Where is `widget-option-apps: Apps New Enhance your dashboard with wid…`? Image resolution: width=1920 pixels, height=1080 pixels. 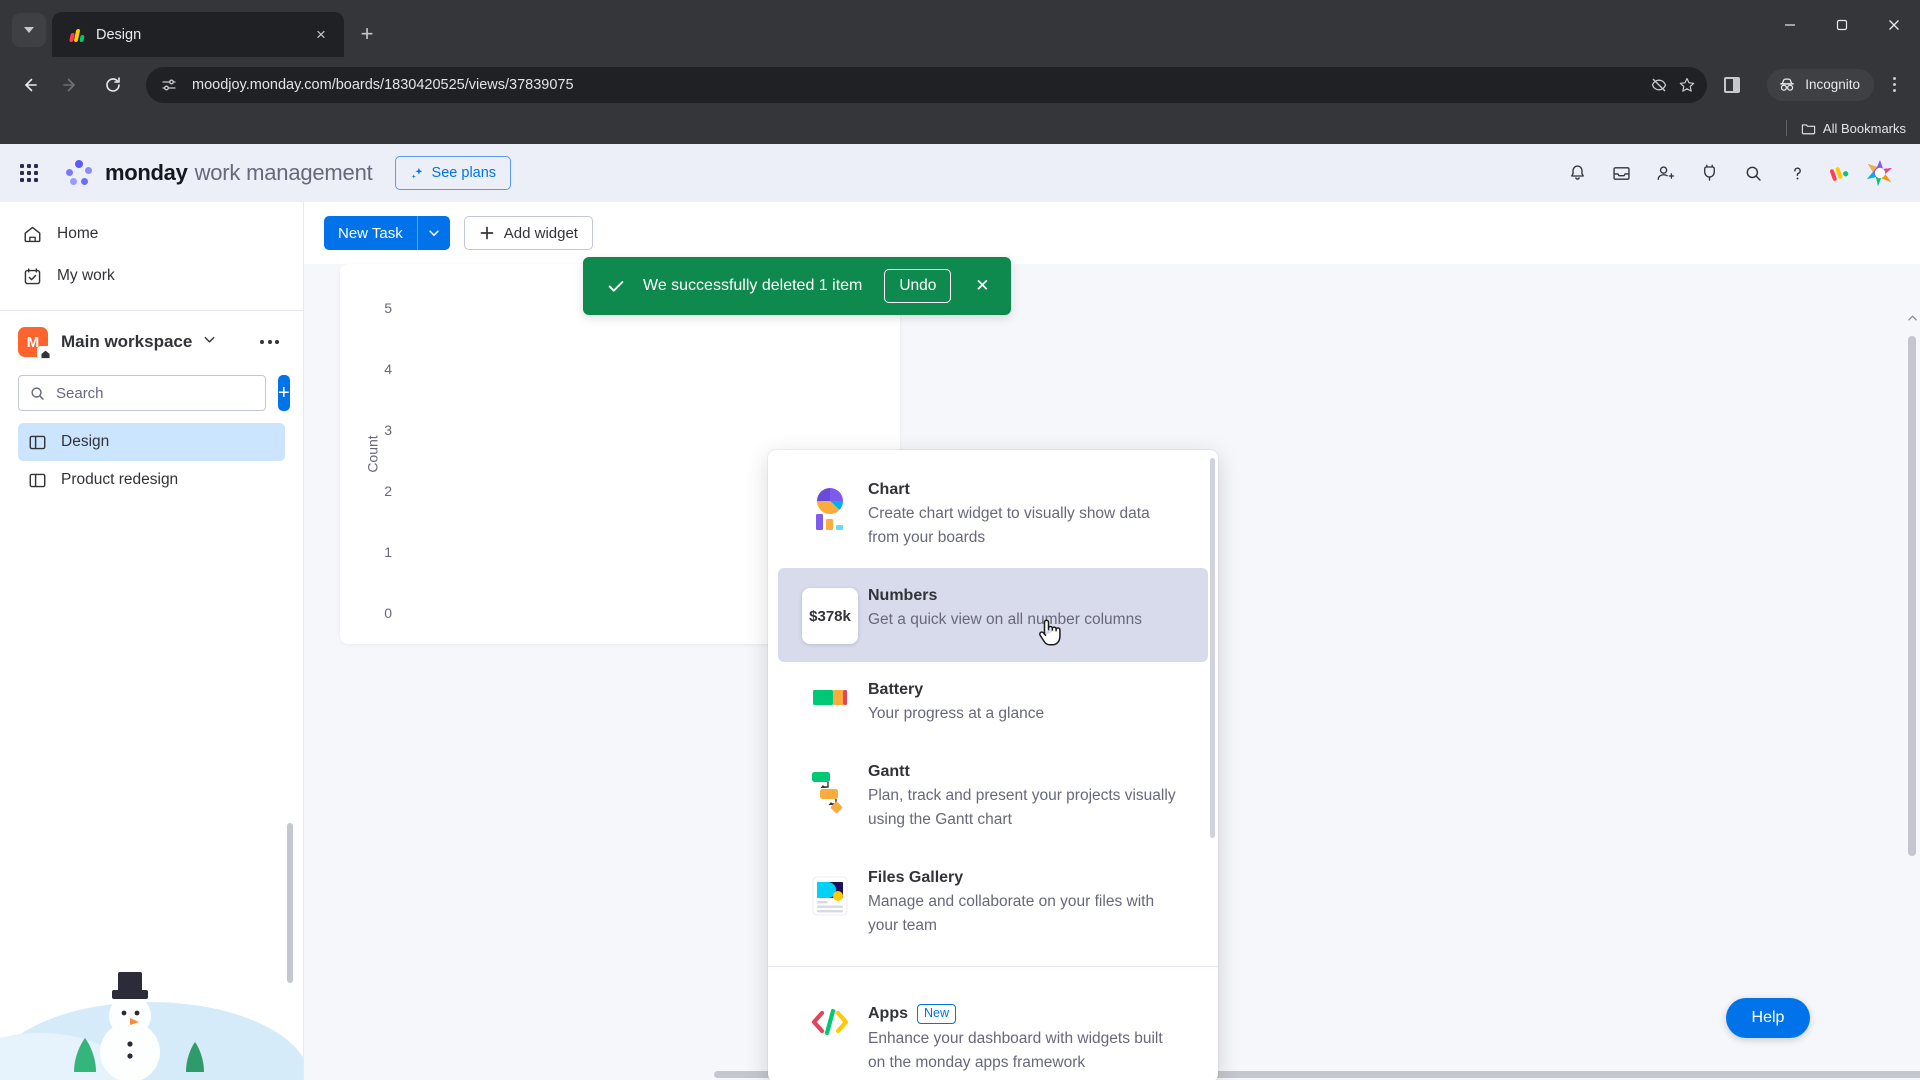
widget-option-apps: Apps New Enhance your dashboard with wid… is located at coordinates (993, 1028).